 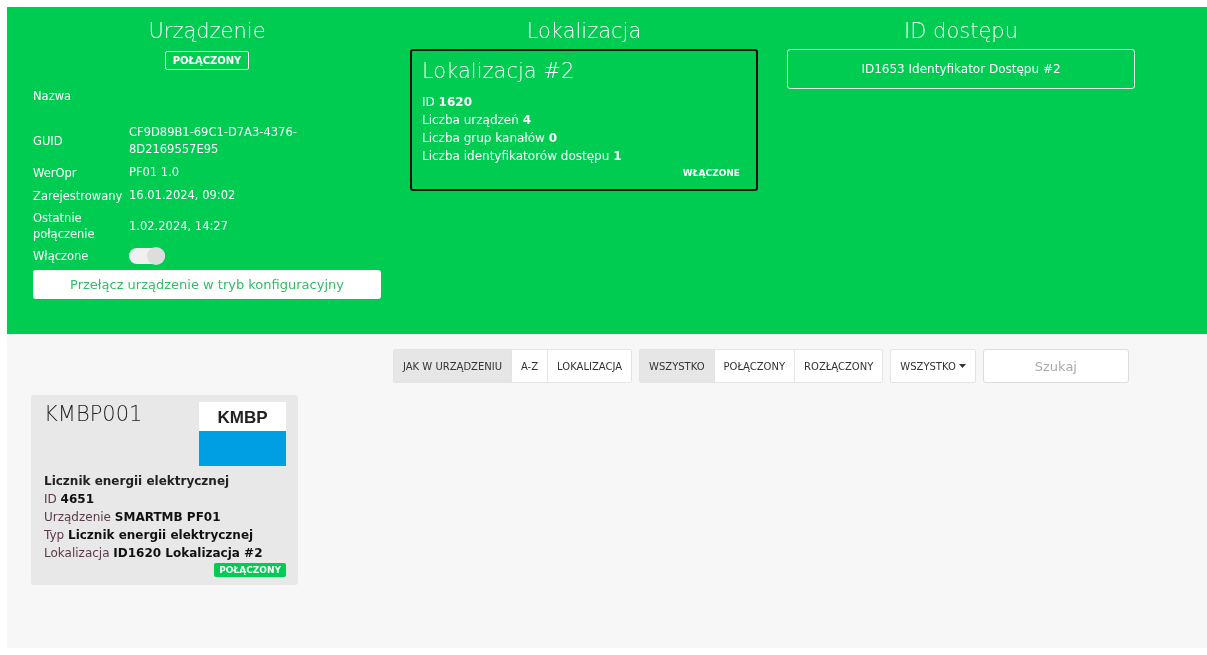 I want to click on field-label: Nazwa, so click(x=53, y=96).